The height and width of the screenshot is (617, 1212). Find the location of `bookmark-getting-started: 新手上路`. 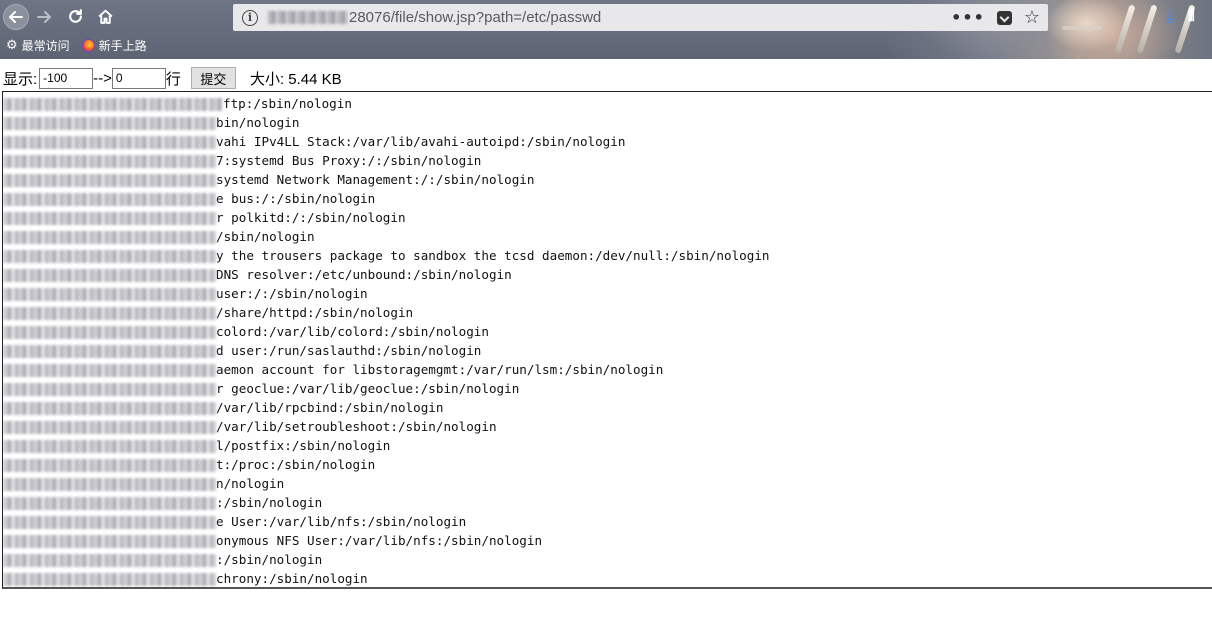

bookmark-getting-started: 新手上路 is located at coordinates (114, 45).